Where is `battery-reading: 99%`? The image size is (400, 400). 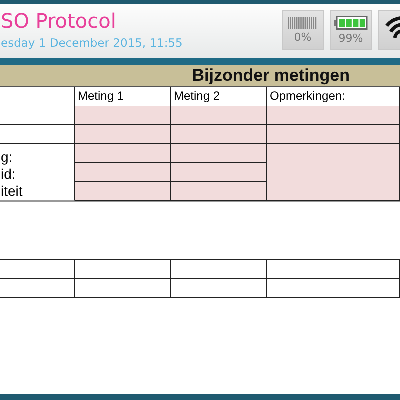
battery-reading: 99% is located at coordinates (351, 38).